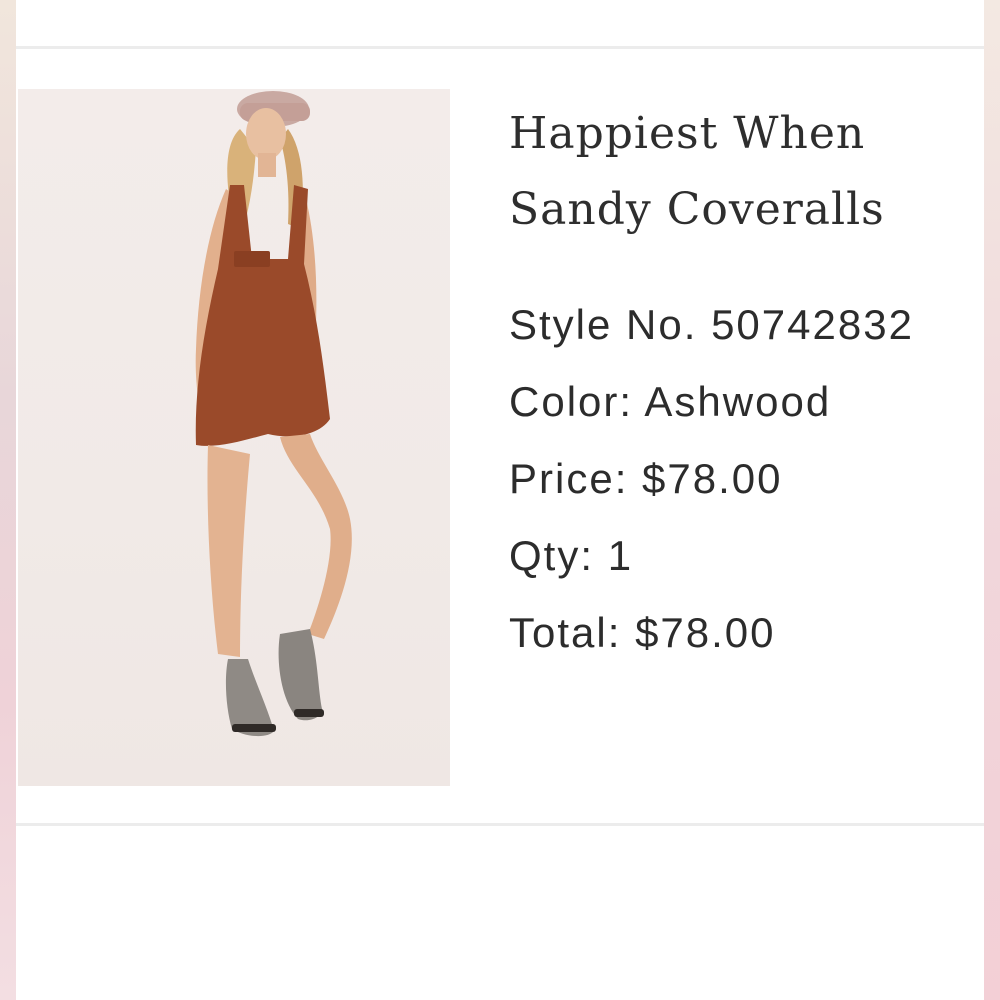 This screenshot has height=1000, width=1000. Describe the element at coordinates (738, 401) in the screenshot. I see `color-value: Ashwood` at that location.